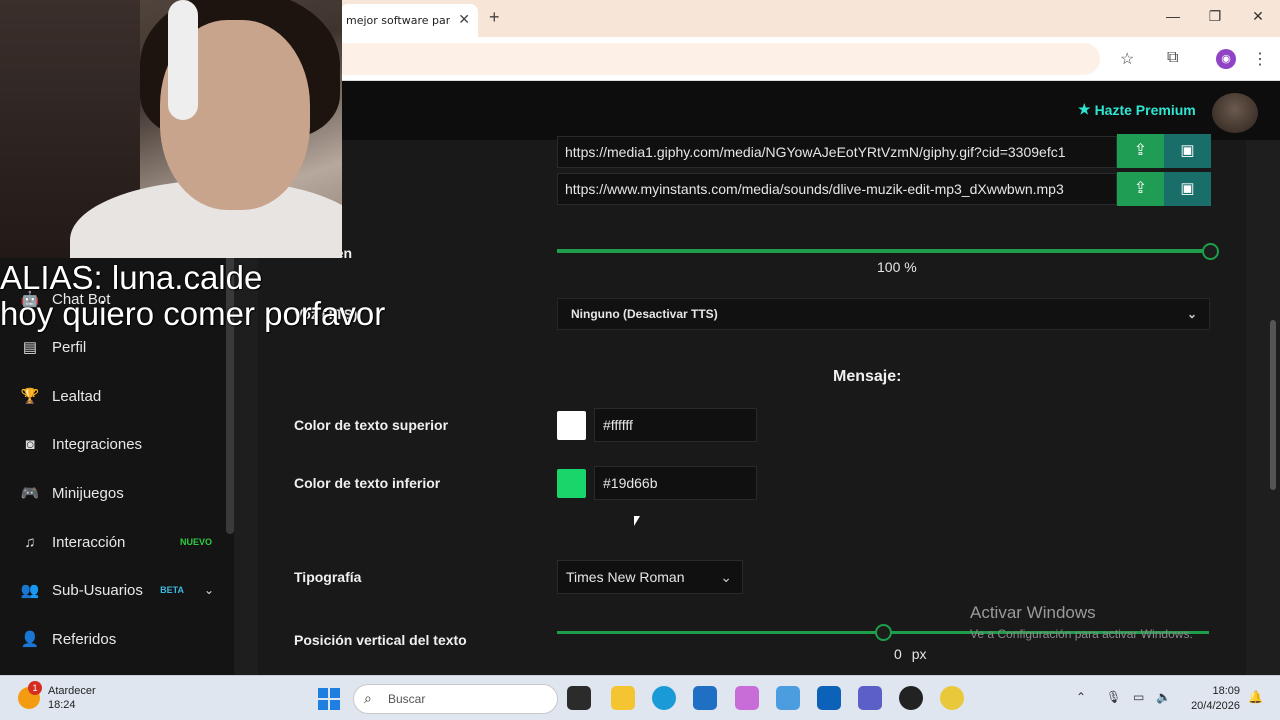  I want to click on tts-selected: Ninguno (Desactivar TTS), so click(644, 314).